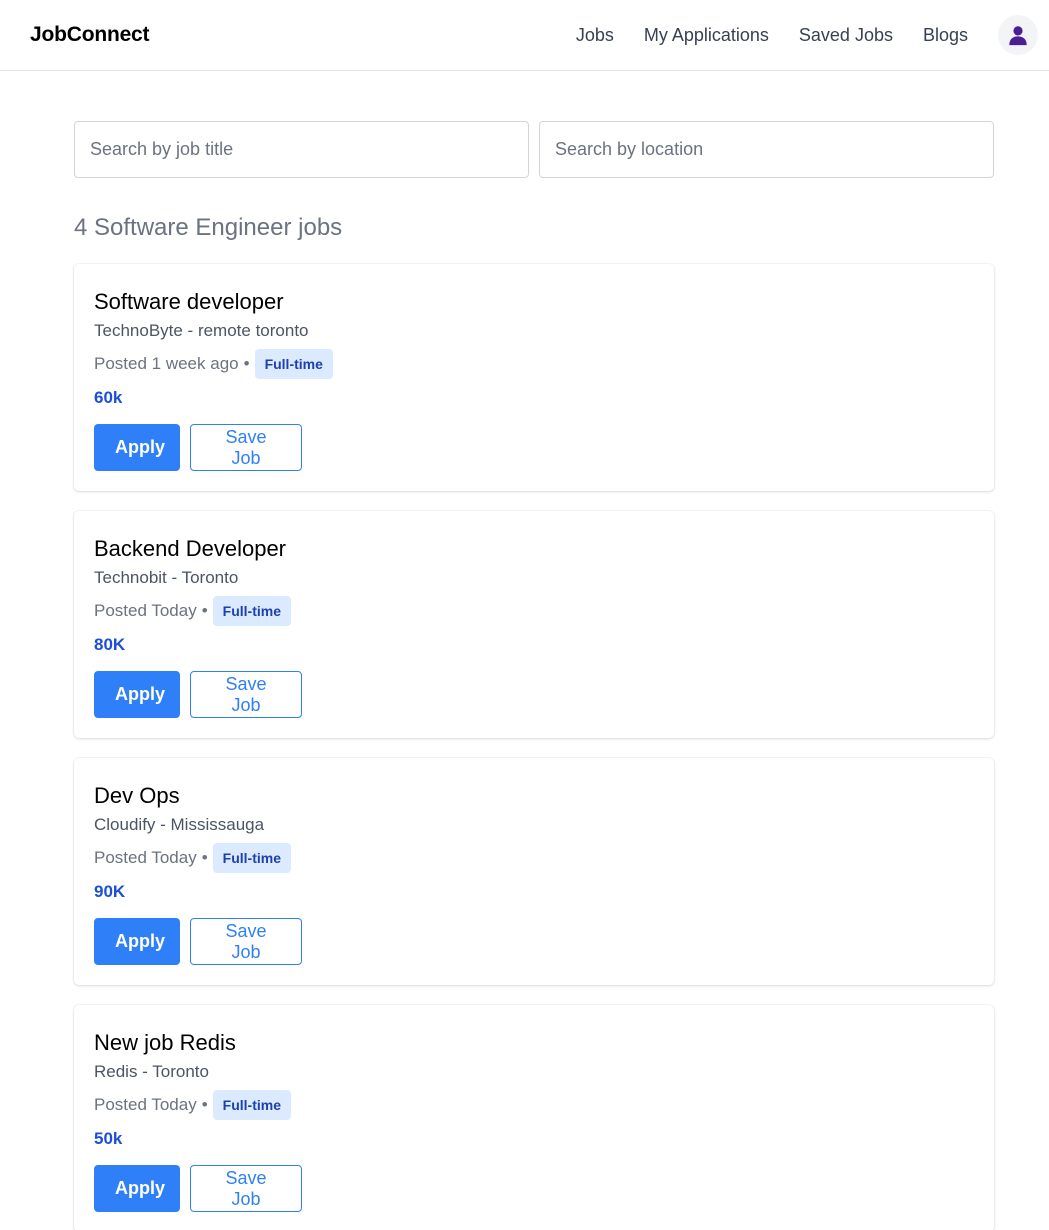 This screenshot has width=1049, height=1230. Describe the element at coordinates (166, 363) in the screenshot. I see `posted-date: Posted 1 week ago` at that location.